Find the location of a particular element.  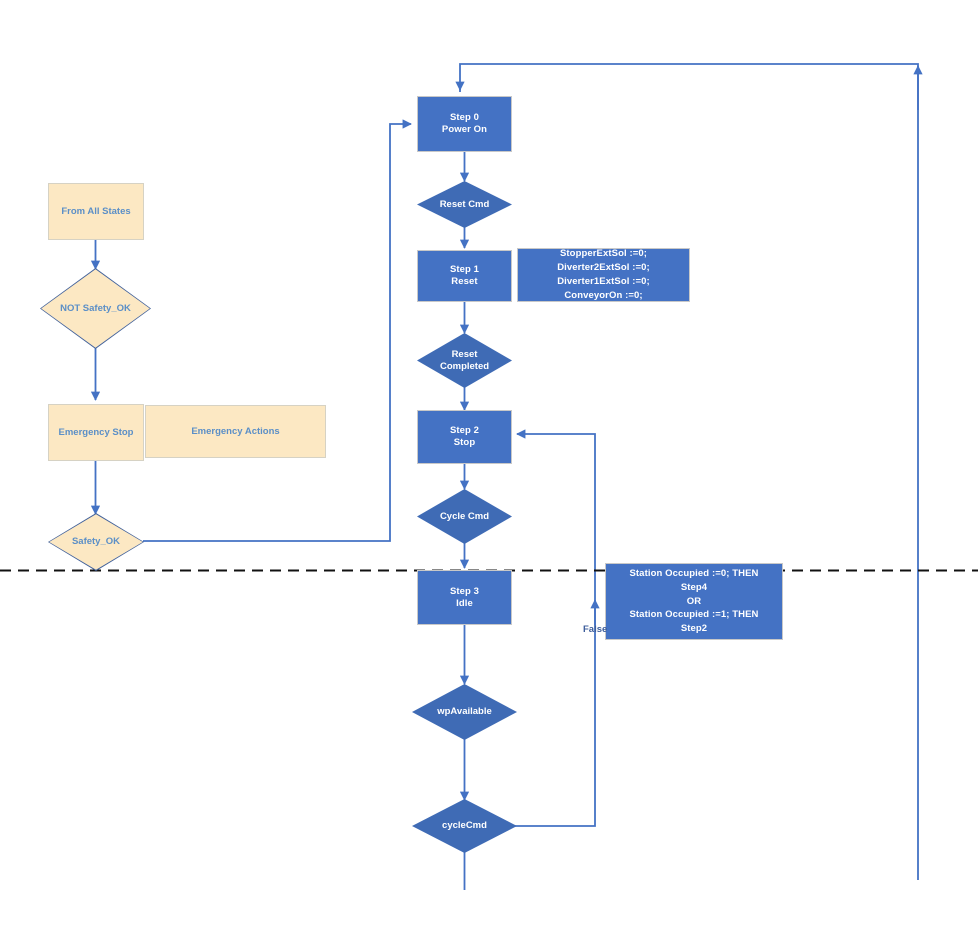

node-emergency-stop-label: Emergency Stop is located at coordinates (96, 432).